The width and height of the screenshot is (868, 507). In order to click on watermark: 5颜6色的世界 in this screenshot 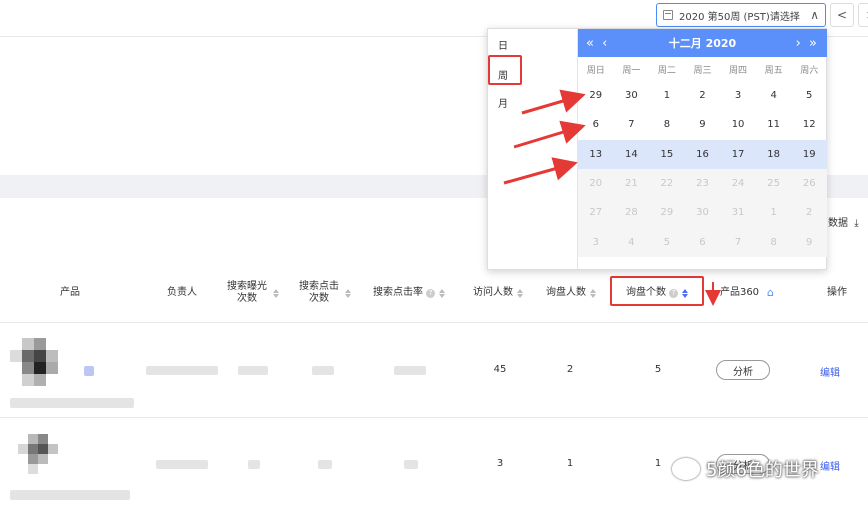, I will do `click(745, 469)`.